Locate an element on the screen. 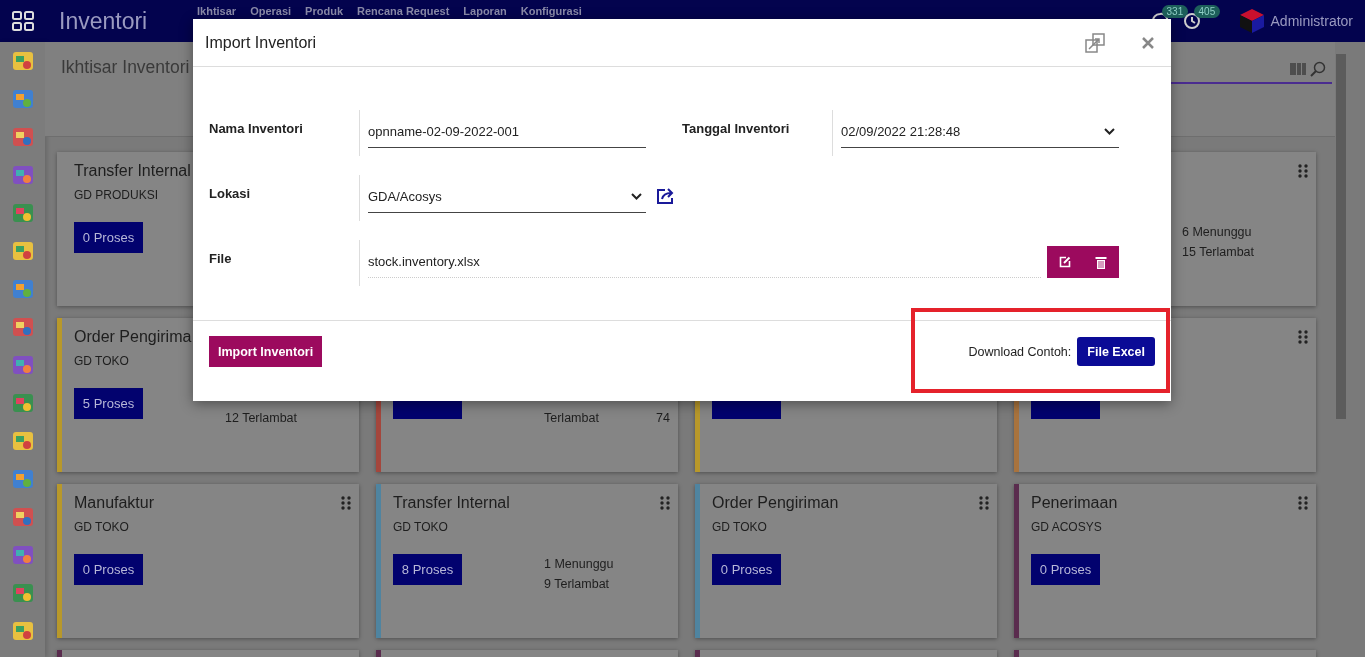  barcode-icon is located at coordinates (1298, 69).